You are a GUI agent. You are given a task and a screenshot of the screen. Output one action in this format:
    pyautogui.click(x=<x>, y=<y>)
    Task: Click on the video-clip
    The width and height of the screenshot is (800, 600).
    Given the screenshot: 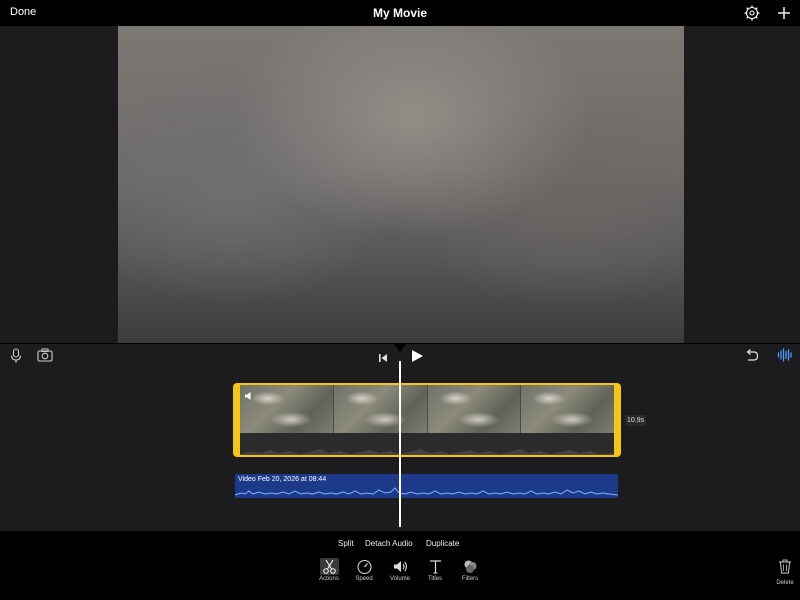 What is the action you would take?
    pyautogui.click(x=427, y=420)
    